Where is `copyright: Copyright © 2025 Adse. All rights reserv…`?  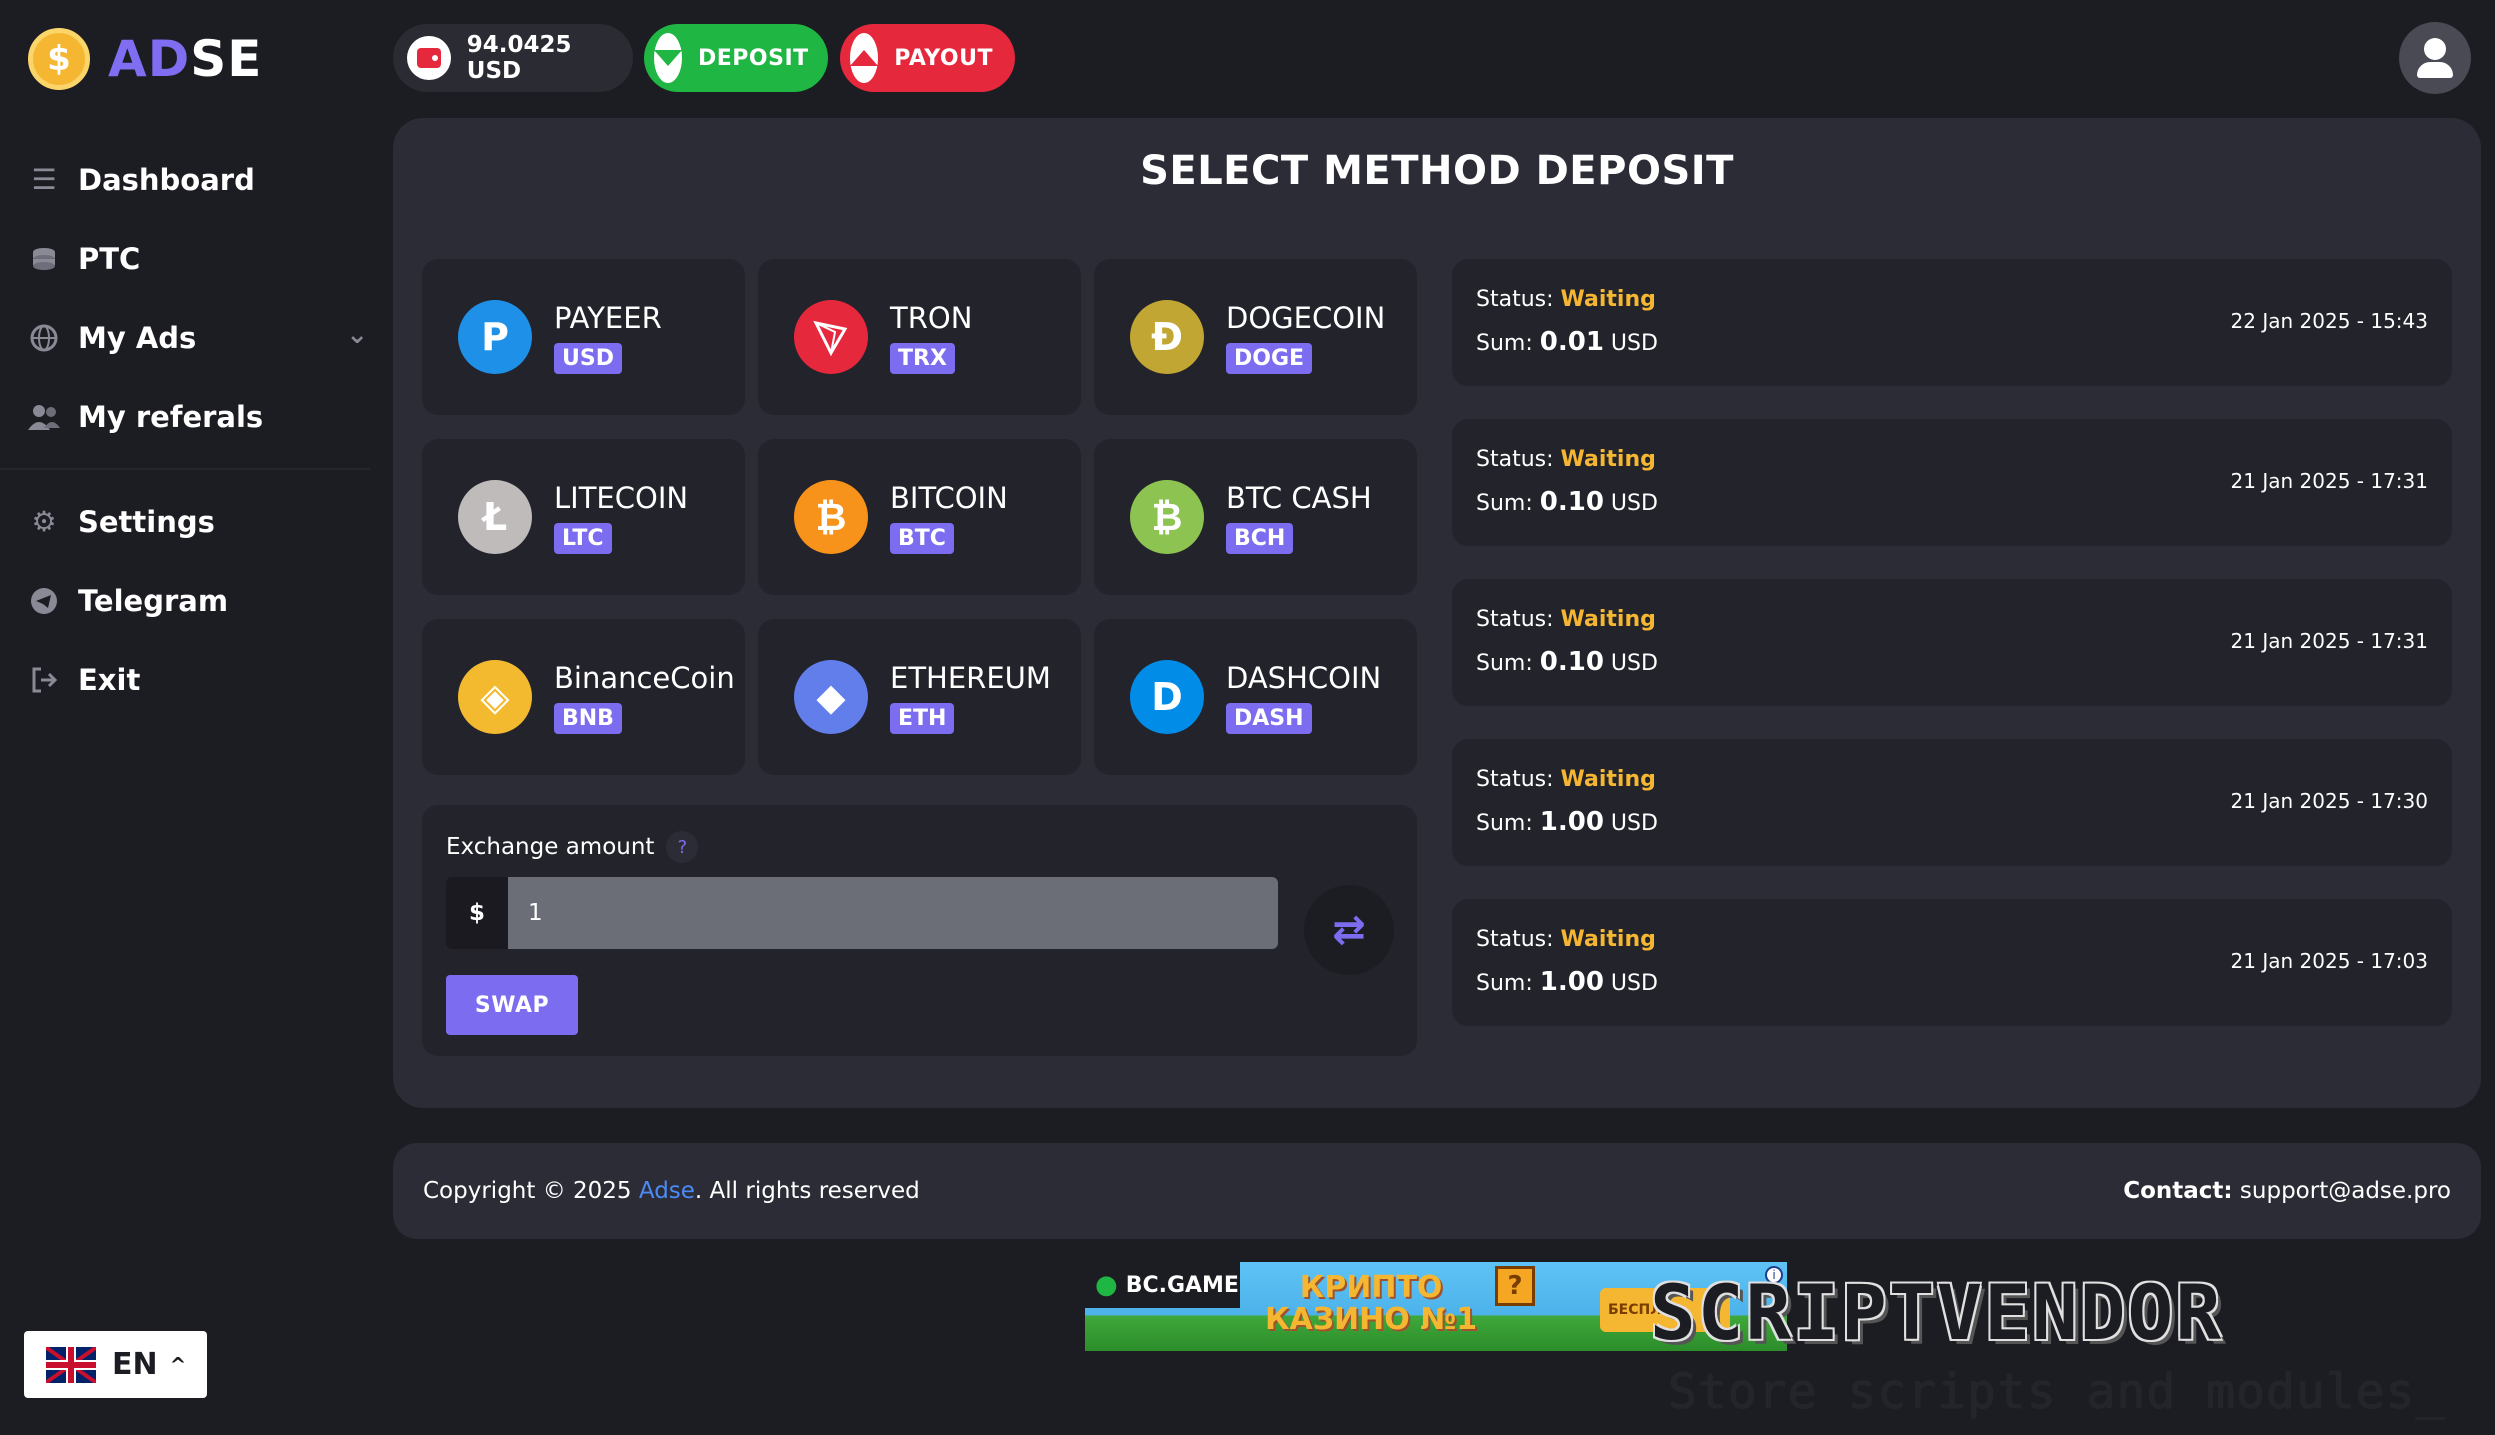 copyright: Copyright © 2025 Adse. All rights reserv… is located at coordinates (671, 1191).